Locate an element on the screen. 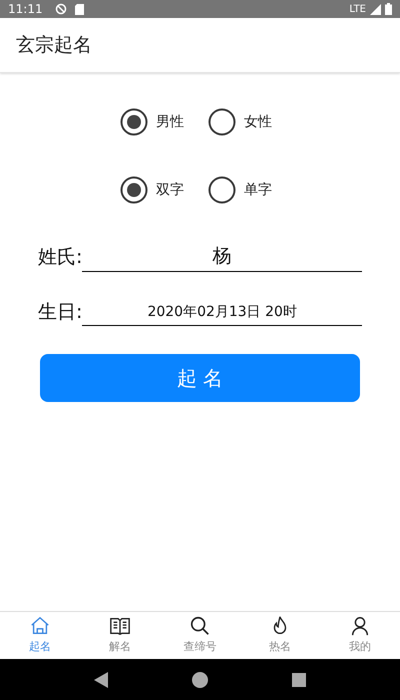 The height and width of the screenshot is (700, 400). recents-icon is located at coordinates (299, 679).